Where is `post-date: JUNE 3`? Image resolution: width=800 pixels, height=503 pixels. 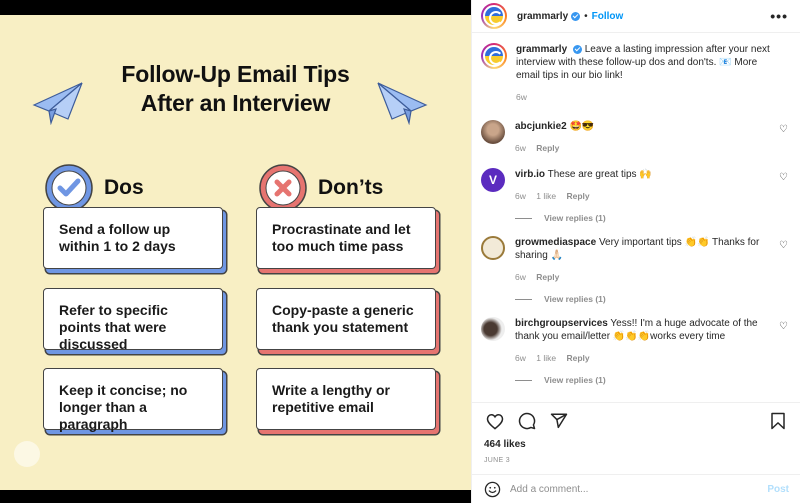
post-date: JUNE 3 is located at coordinates (497, 460).